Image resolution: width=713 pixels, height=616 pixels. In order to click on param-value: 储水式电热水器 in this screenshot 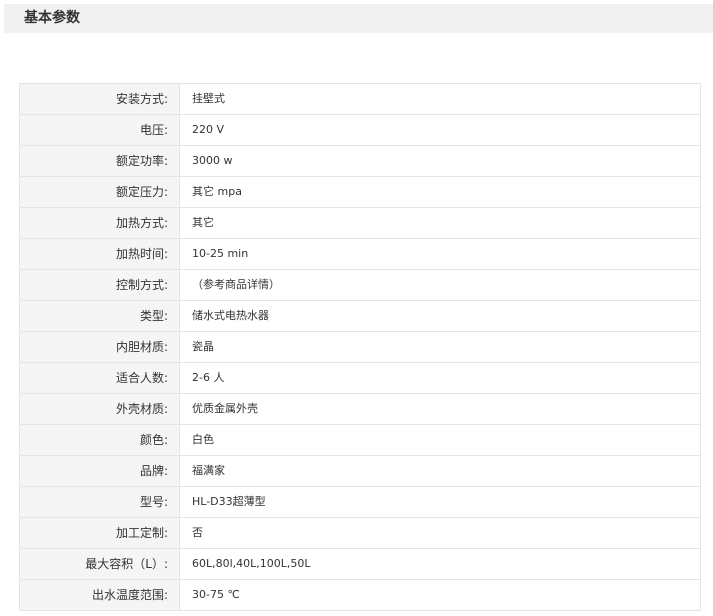, I will do `click(440, 316)`.